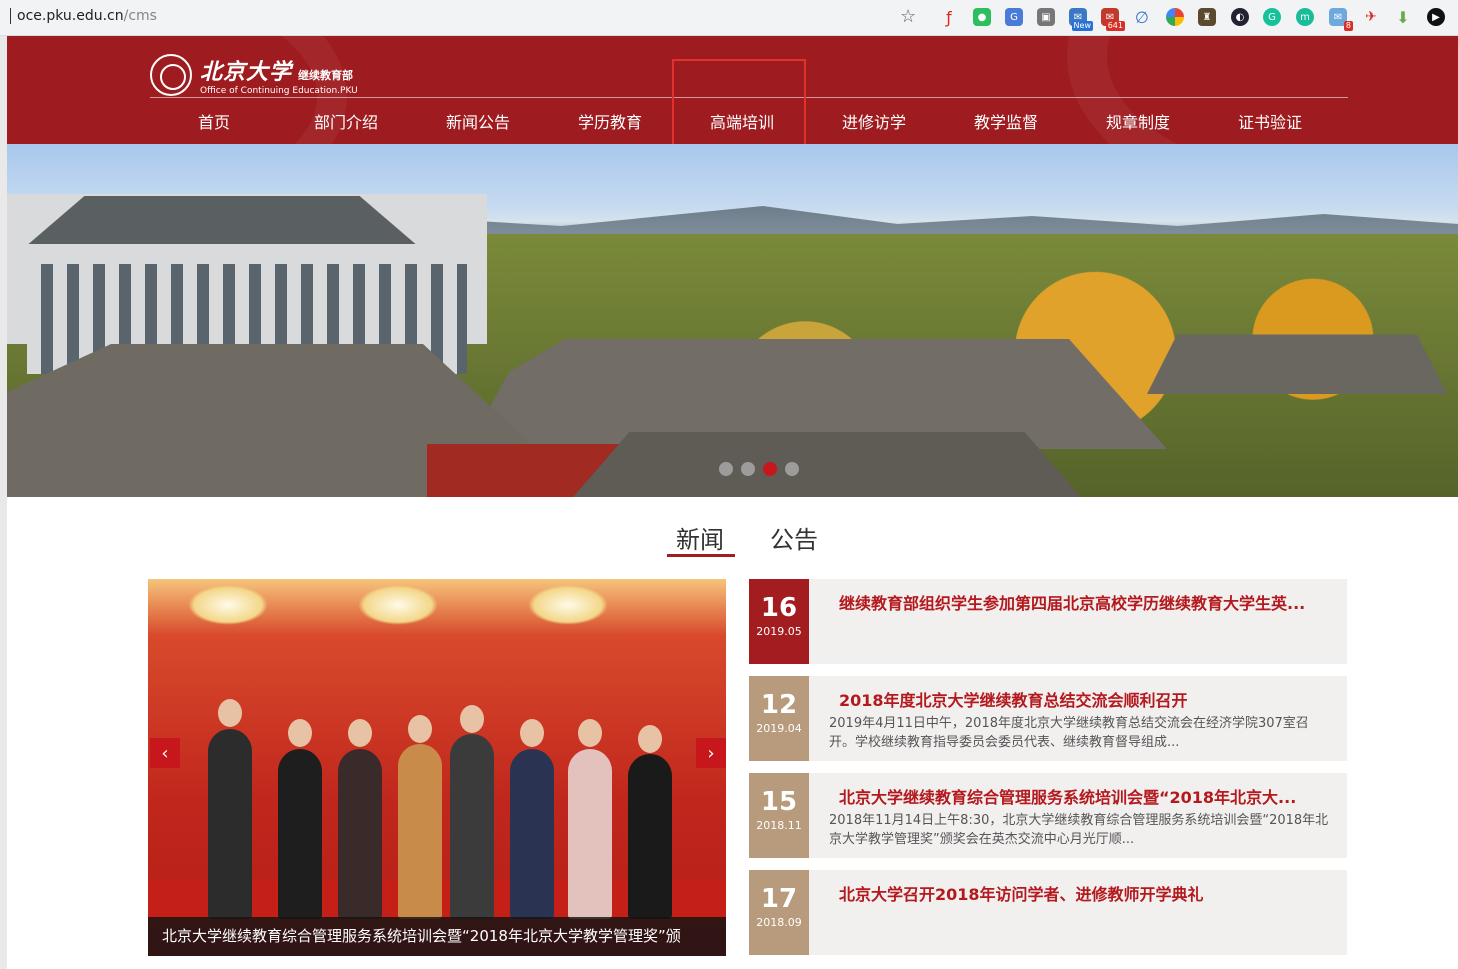 The image size is (1458, 969). What do you see at coordinates (246, 72) in the screenshot?
I see `logo-university-name: 北京大学` at bounding box center [246, 72].